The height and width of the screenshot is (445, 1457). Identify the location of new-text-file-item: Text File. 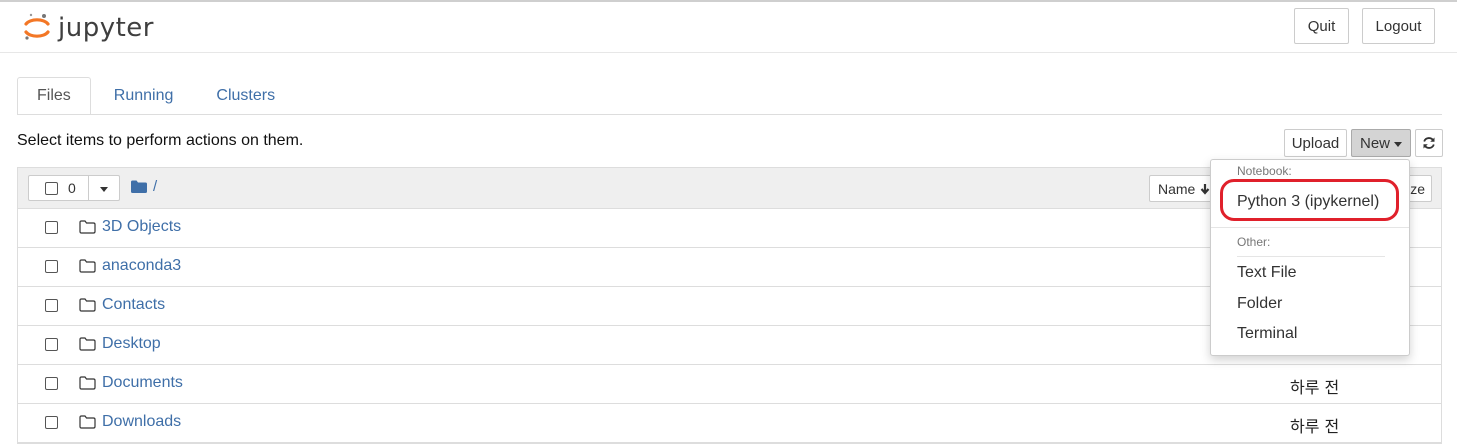
(1267, 273).